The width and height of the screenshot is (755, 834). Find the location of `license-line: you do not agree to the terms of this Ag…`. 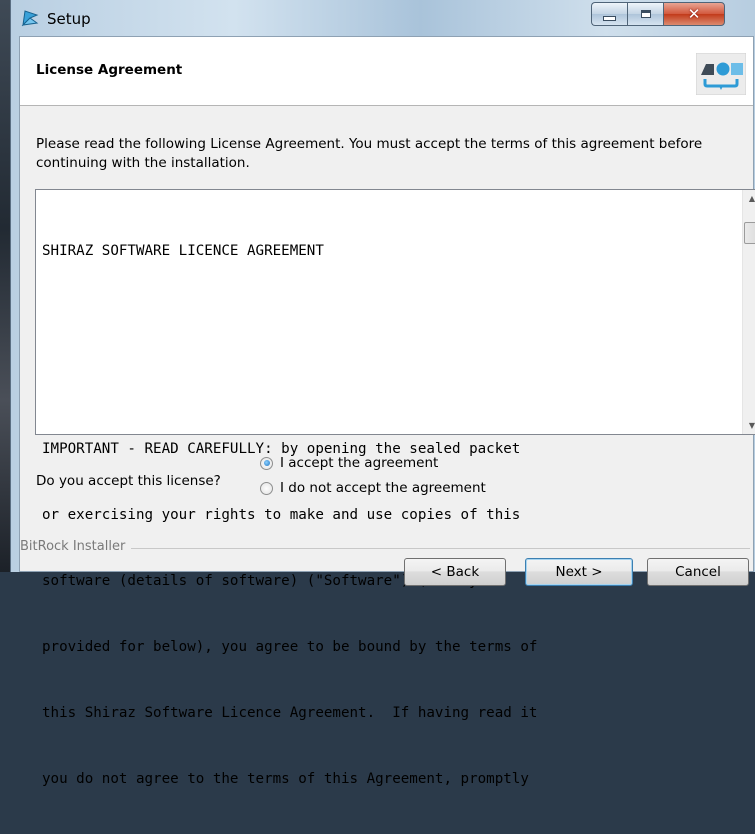

license-line: you do not agree to the terms of this Ag… is located at coordinates (285, 779).